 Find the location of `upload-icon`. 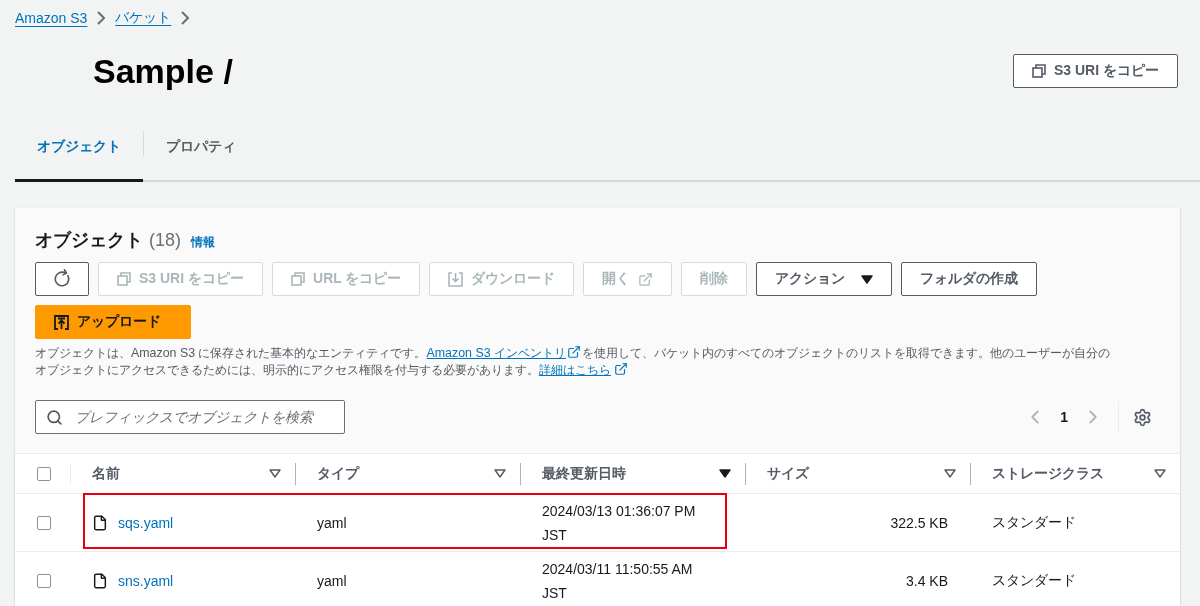

upload-icon is located at coordinates (61, 322).